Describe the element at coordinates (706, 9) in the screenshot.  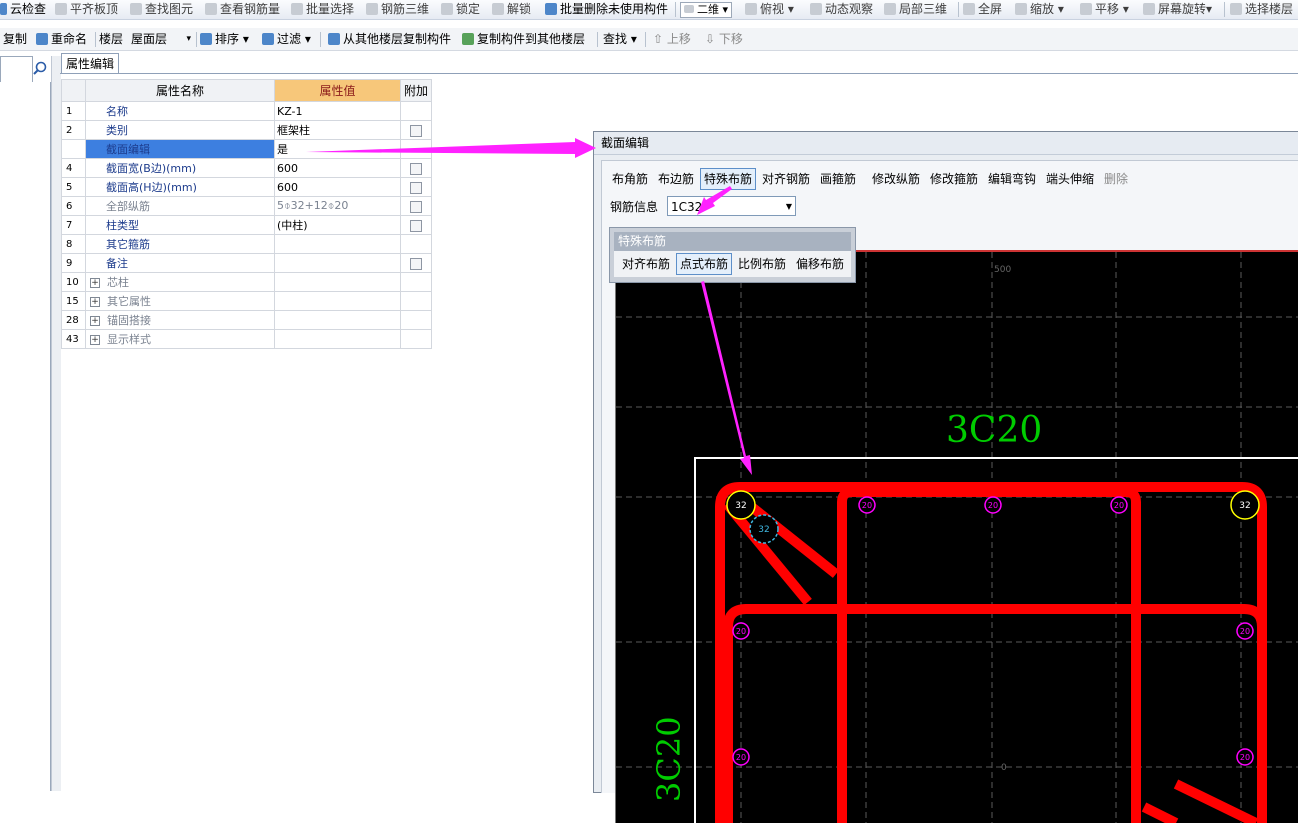
I see `view-2d-dropdown: 二维 ▾` at that location.